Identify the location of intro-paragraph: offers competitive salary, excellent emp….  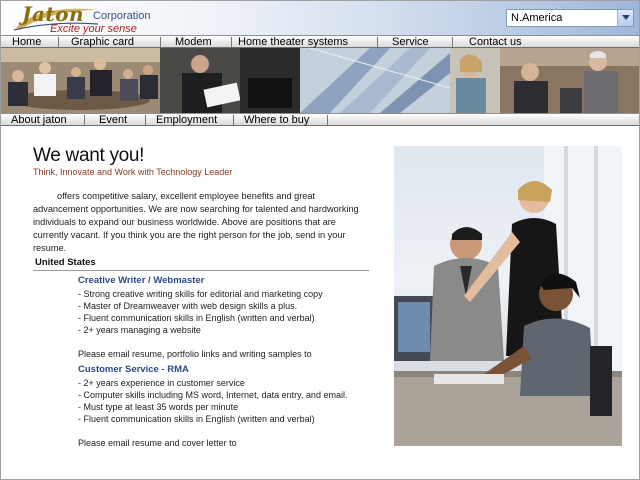
(196, 222).